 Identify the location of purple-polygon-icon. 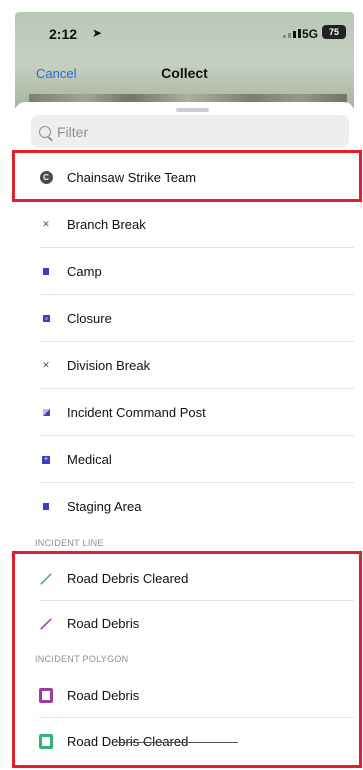
(46, 695).